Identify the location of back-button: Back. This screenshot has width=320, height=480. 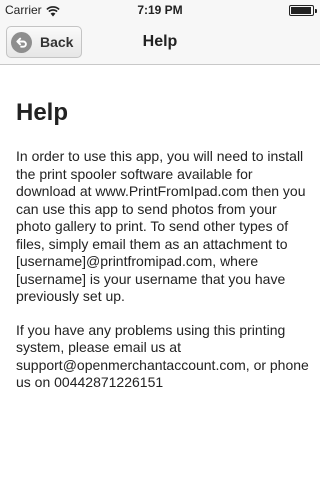
(44, 42).